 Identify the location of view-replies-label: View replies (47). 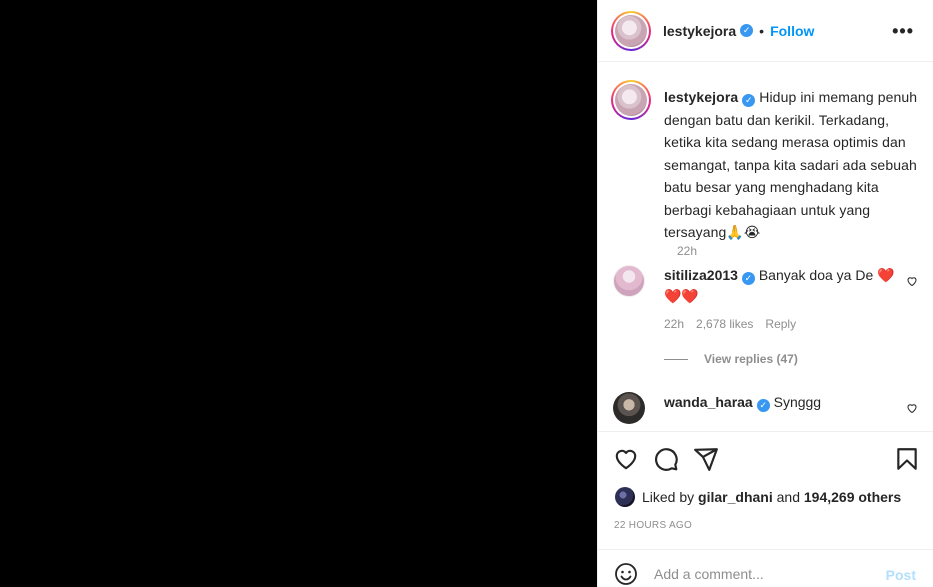
(751, 359).